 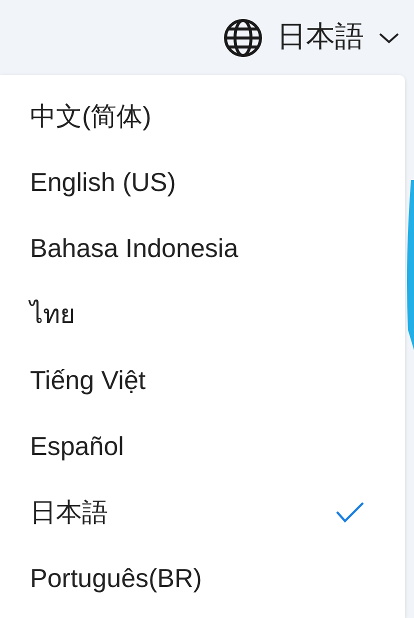 I want to click on language-selector: 日本語, so click(x=311, y=38).